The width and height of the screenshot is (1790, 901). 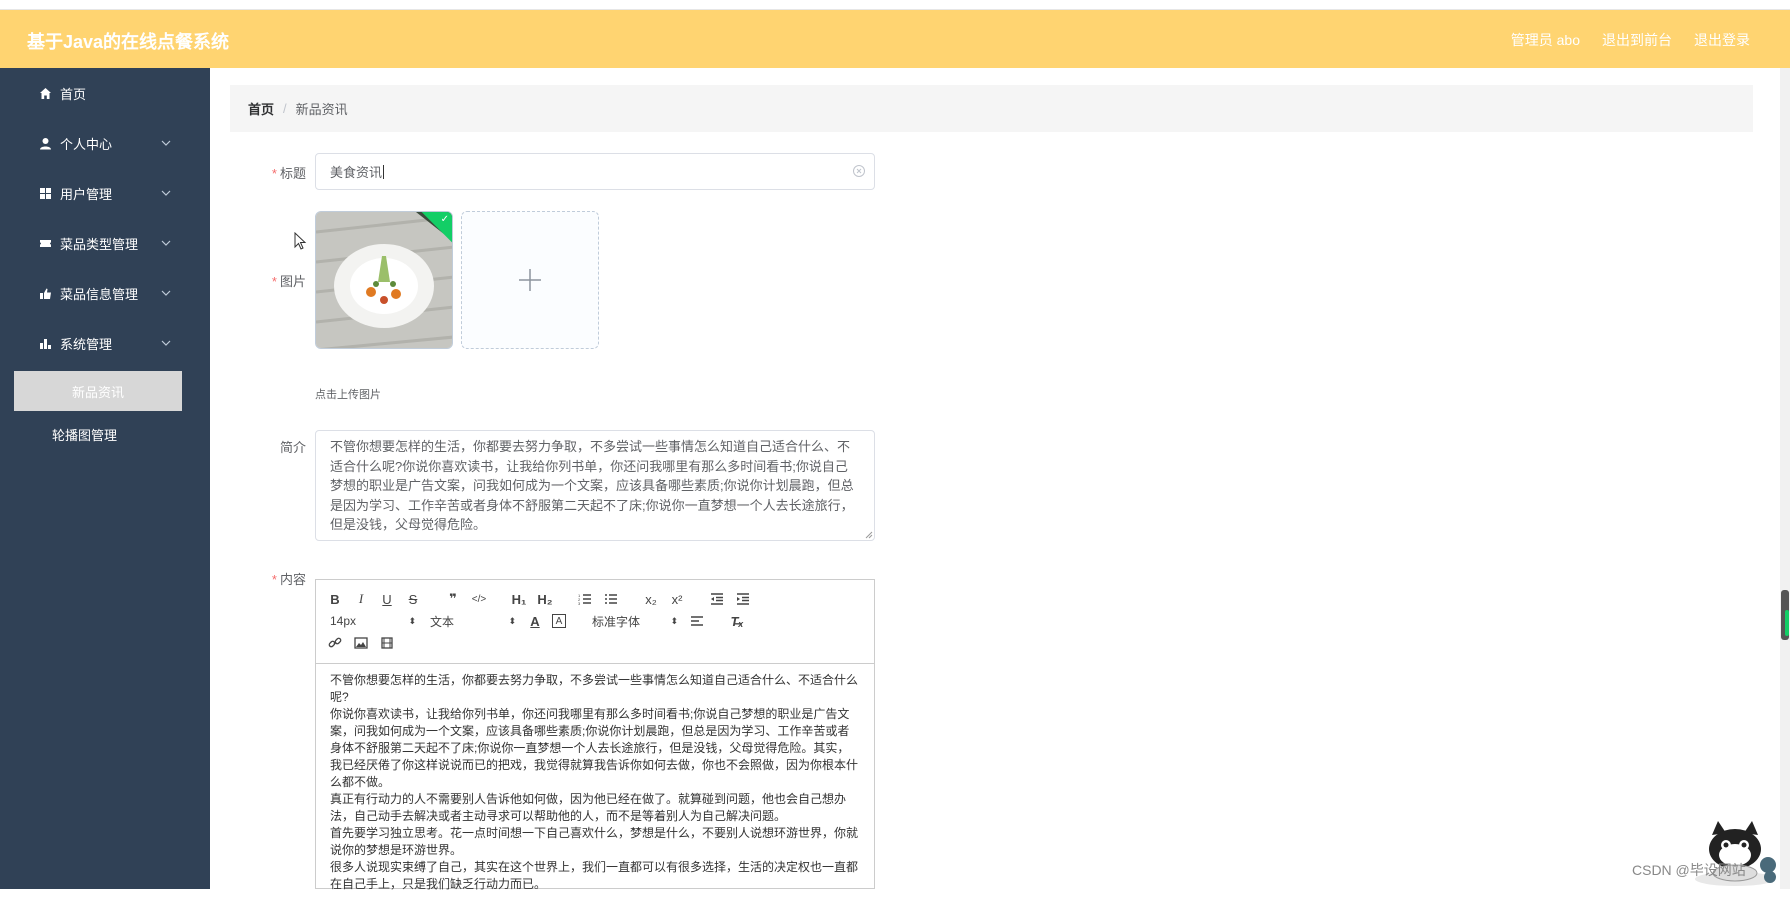 I want to click on superscript-icon: x², so click(x=677, y=599).